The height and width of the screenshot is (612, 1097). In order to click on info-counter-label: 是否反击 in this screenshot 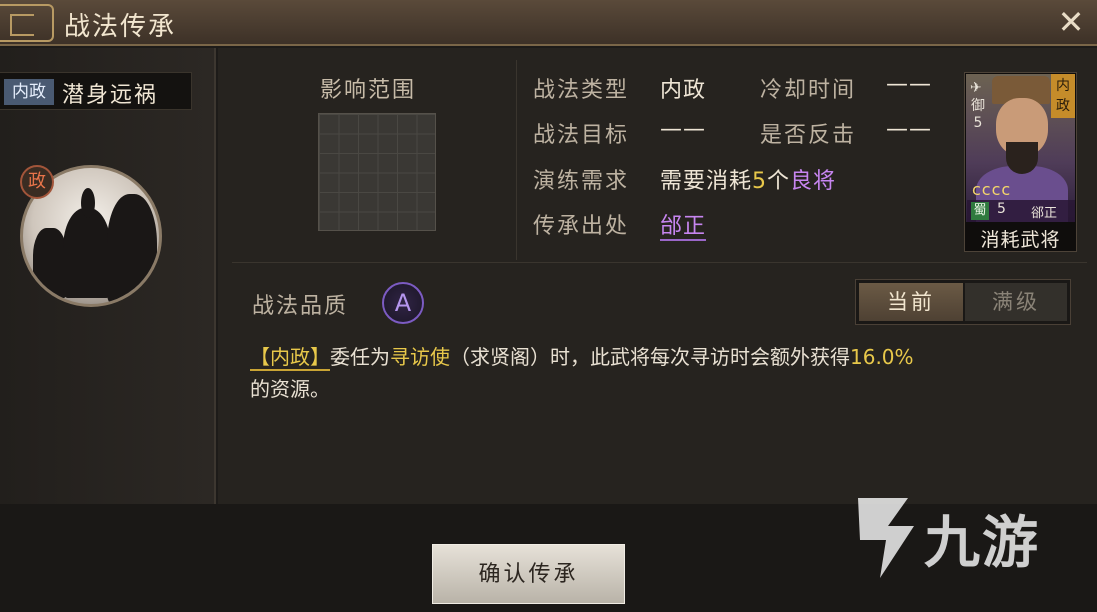, I will do `click(808, 135)`.